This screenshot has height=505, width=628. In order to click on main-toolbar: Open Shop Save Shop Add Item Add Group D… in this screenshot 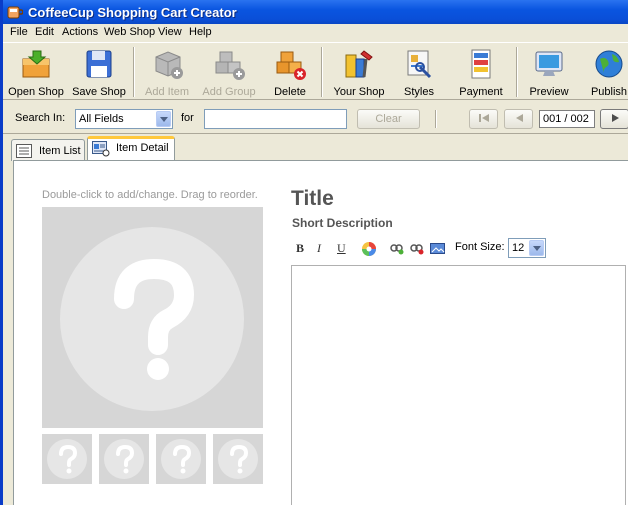, I will do `click(315, 71)`.